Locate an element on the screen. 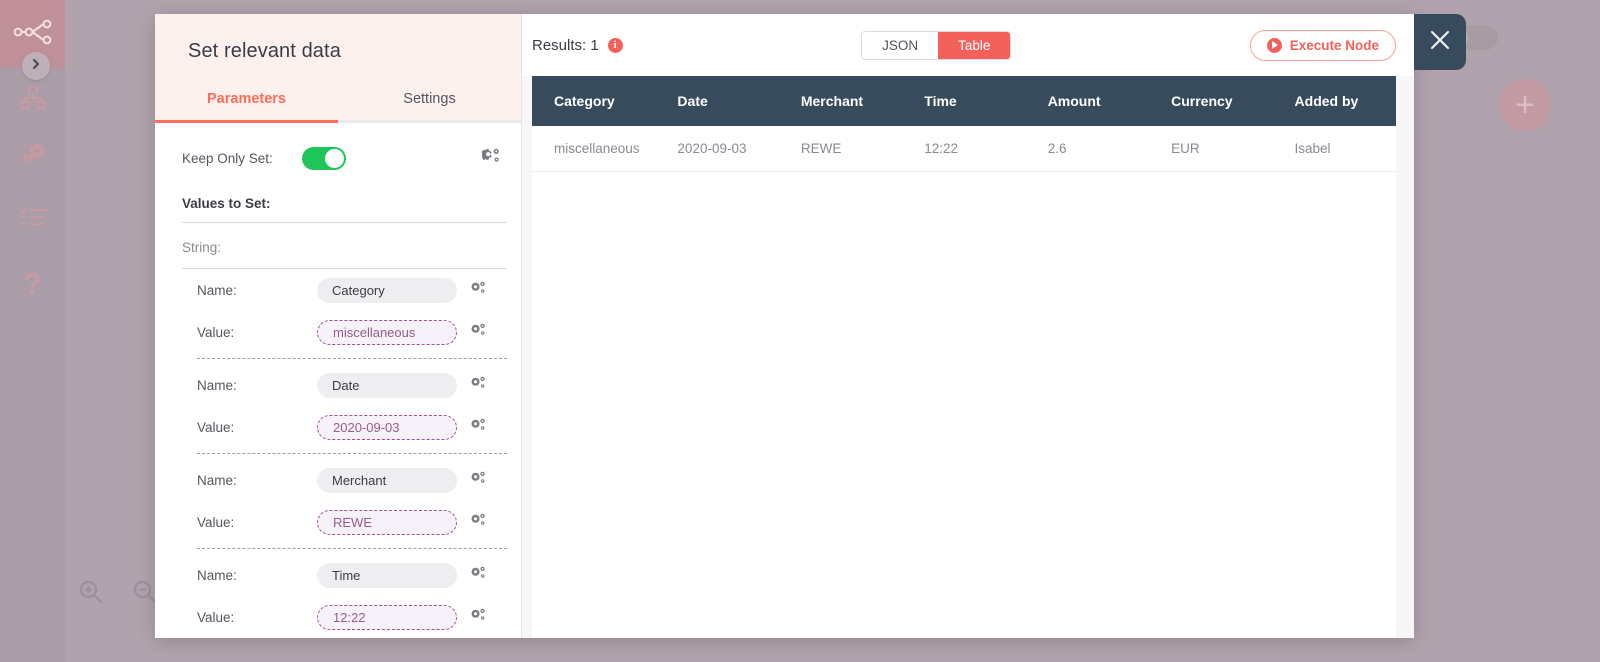  parameter-entry: Name: Time Value: 12:22 is located at coordinates (338, 596).